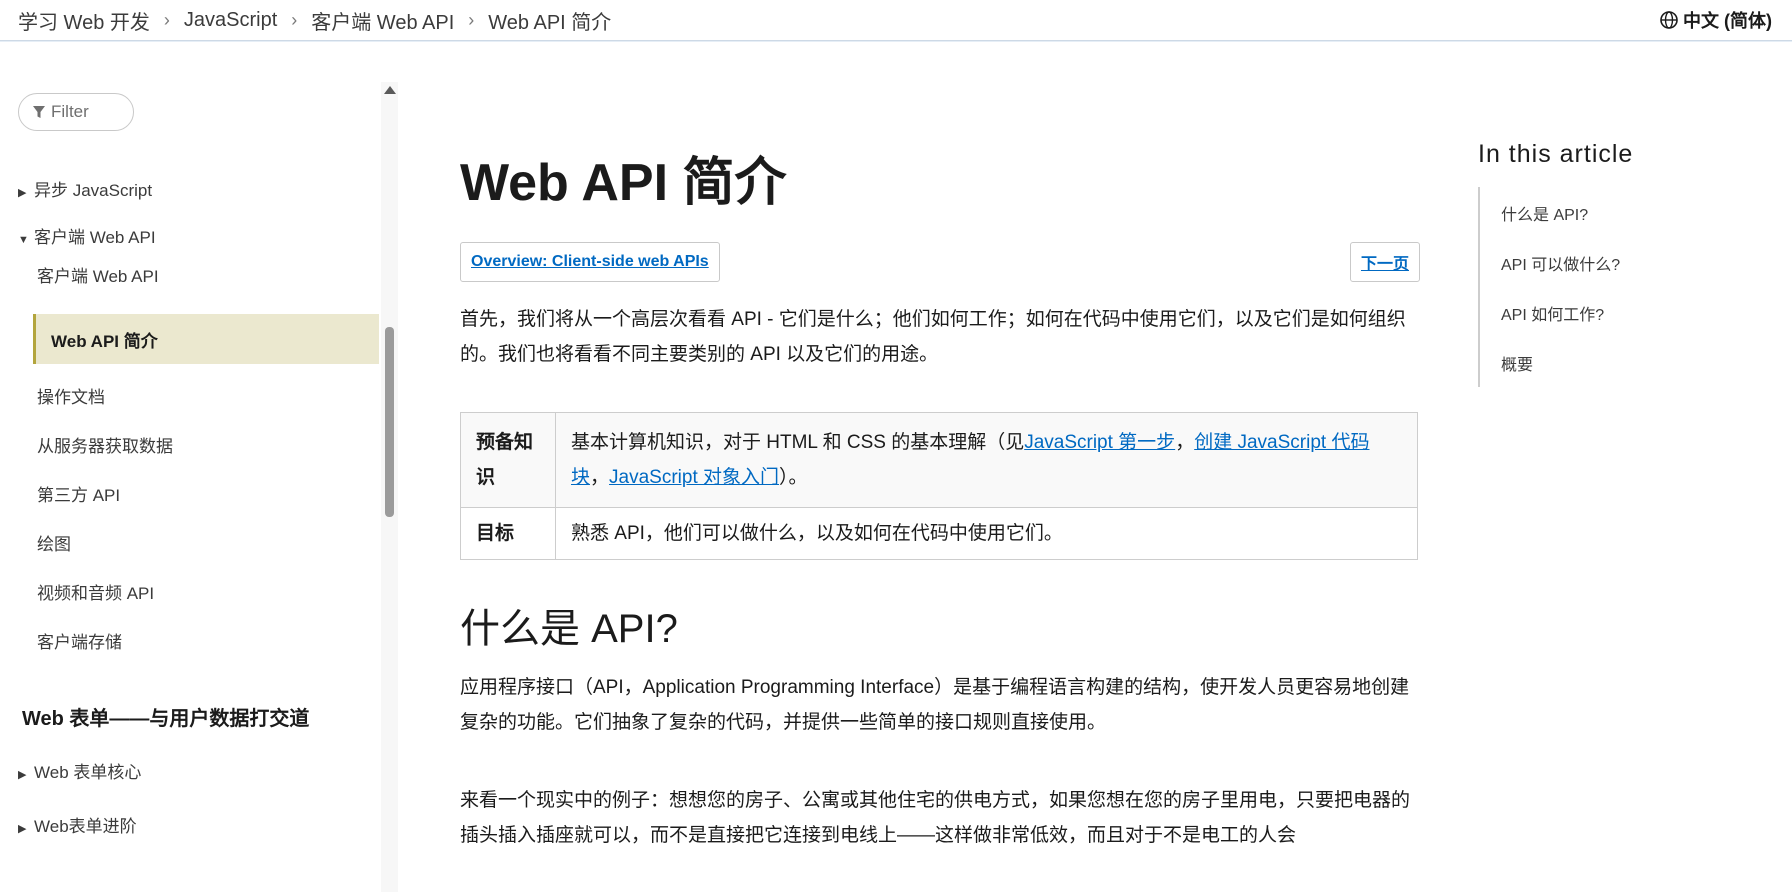 The width and height of the screenshot is (1792, 892). I want to click on sidebar-item-label: Web表单进阶, so click(85, 826).